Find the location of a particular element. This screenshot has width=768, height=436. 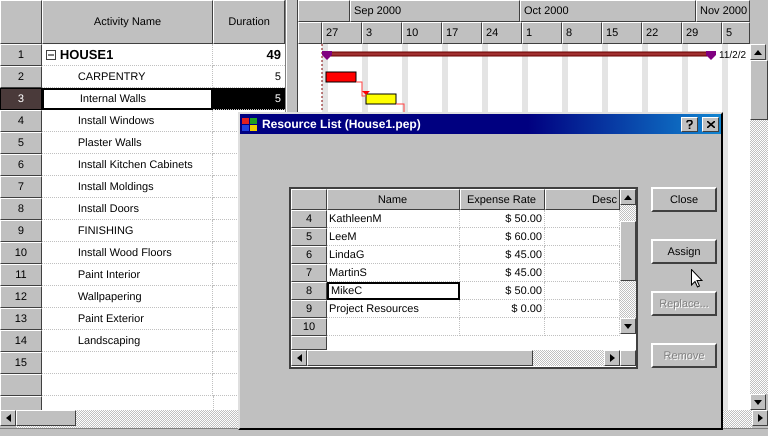

activity-name: Install Windows is located at coordinates (116, 120).